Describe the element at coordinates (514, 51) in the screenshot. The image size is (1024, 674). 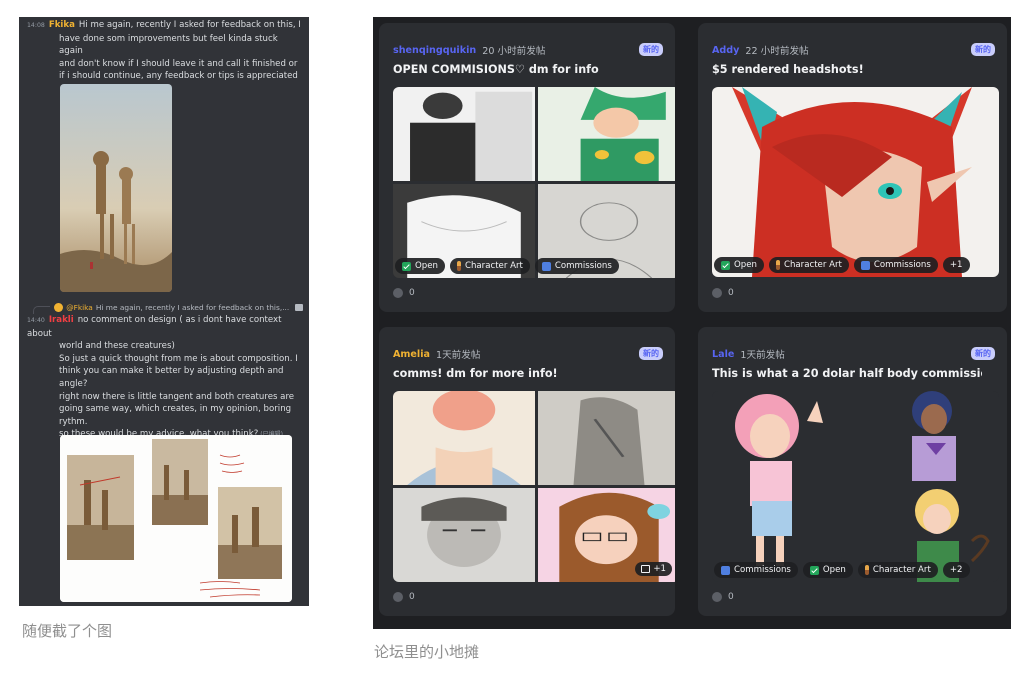
I see `post-time: 20 小时前发帖` at that location.